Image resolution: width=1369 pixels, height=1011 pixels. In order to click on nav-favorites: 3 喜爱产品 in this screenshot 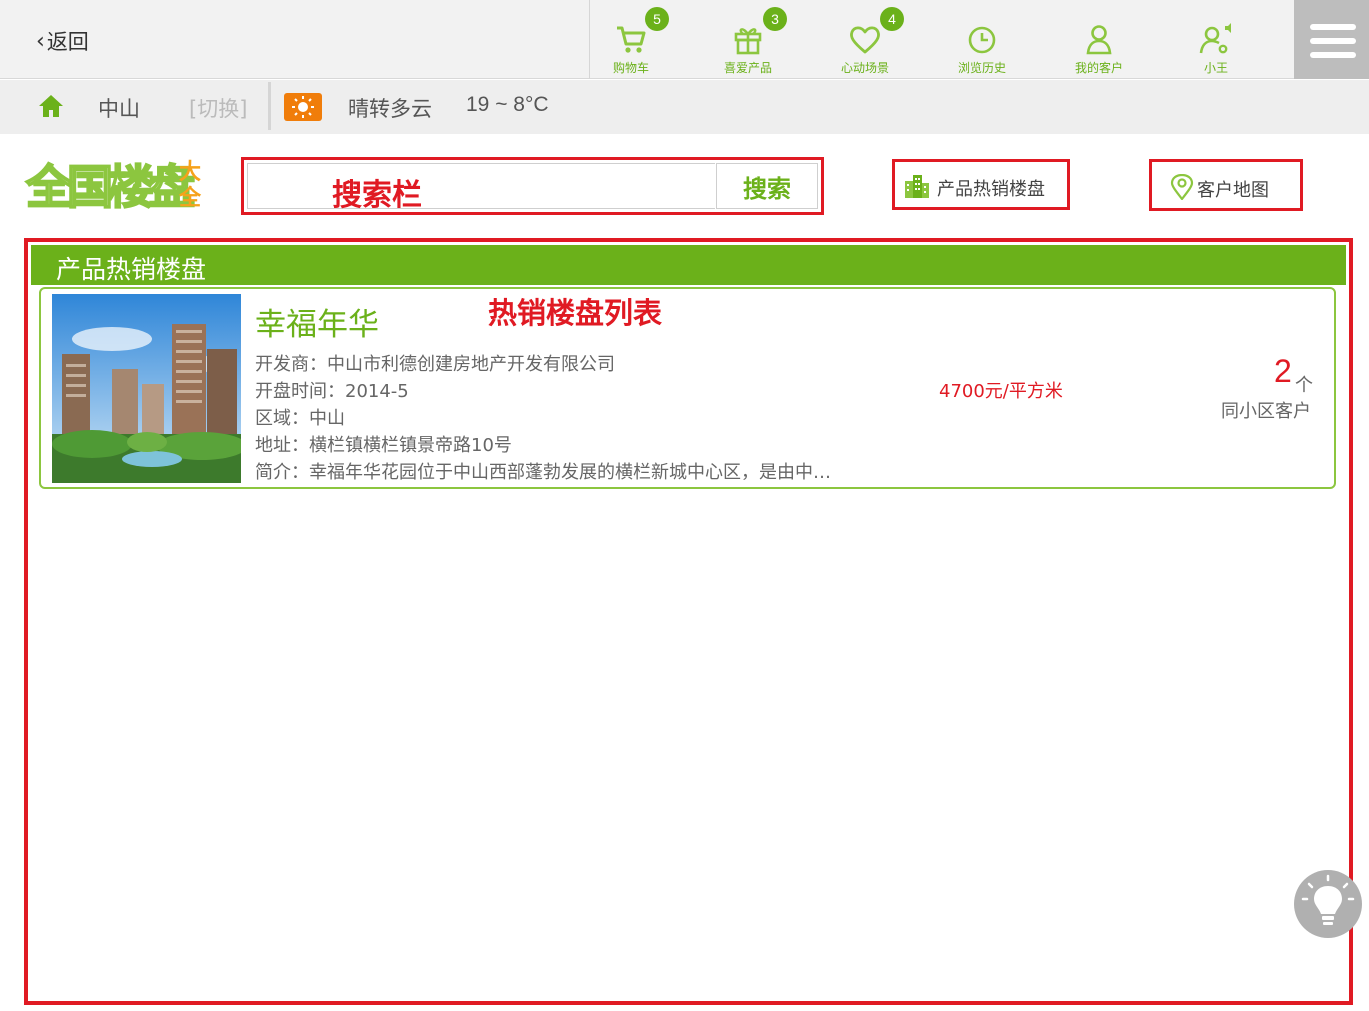, I will do `click(748, 39)`.